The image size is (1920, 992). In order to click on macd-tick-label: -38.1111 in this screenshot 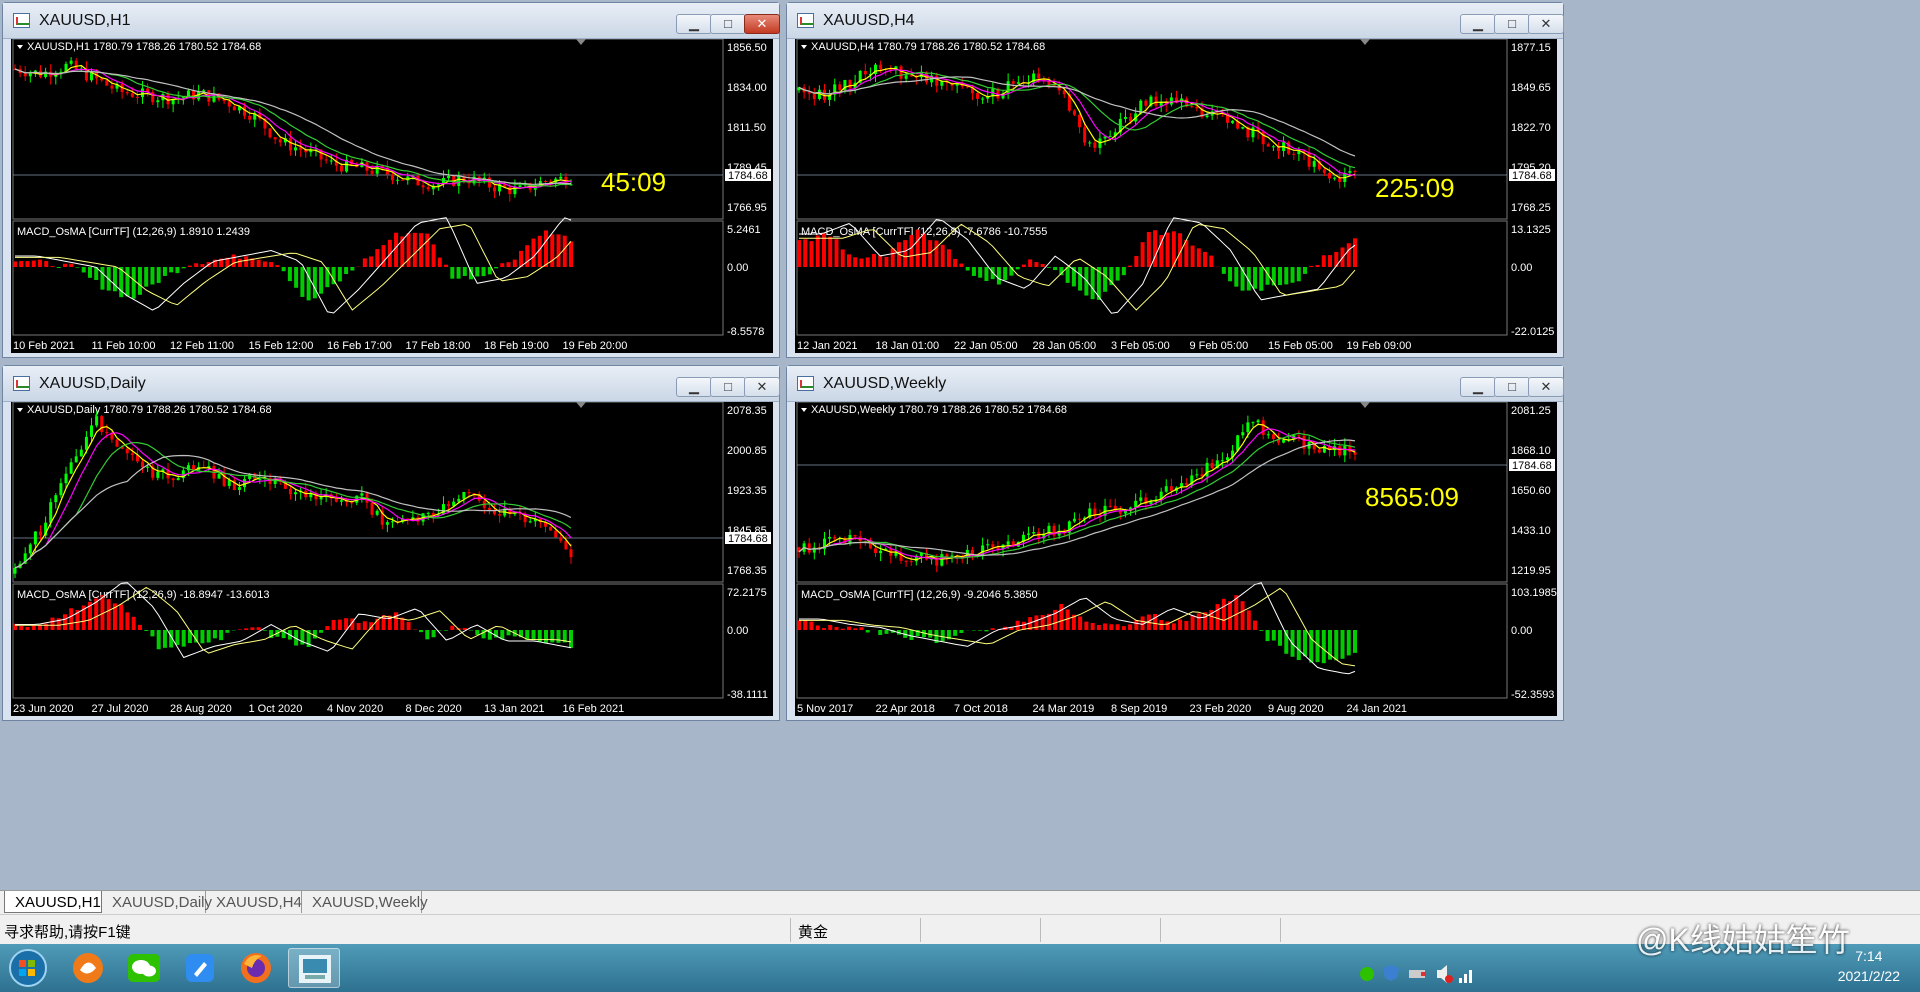, I will do `click(747, 695)`.